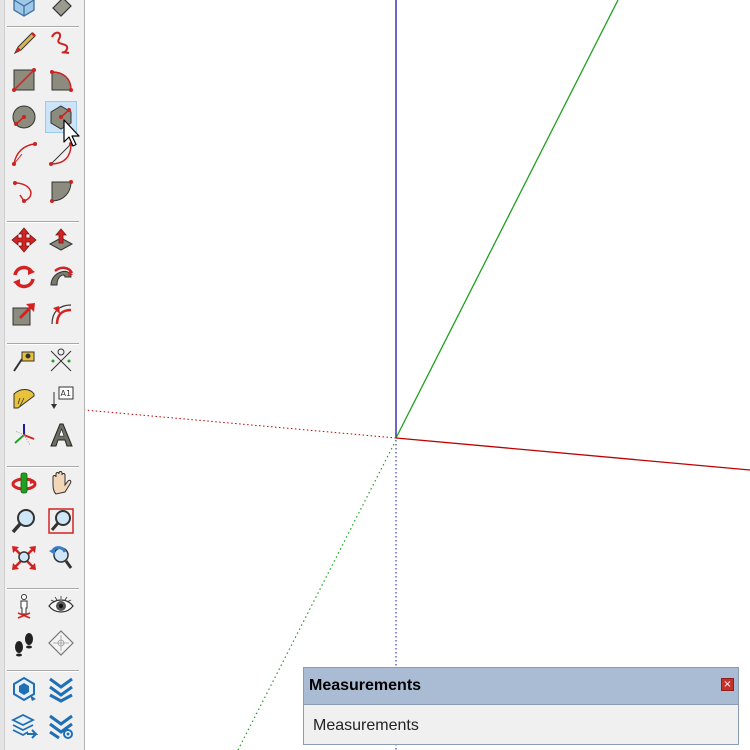 The width and height of the screenshot is (750, 750). Describe the element at coordinates (365, 685) in the screenshot. I see `measurements-title: Measurements` at that location.